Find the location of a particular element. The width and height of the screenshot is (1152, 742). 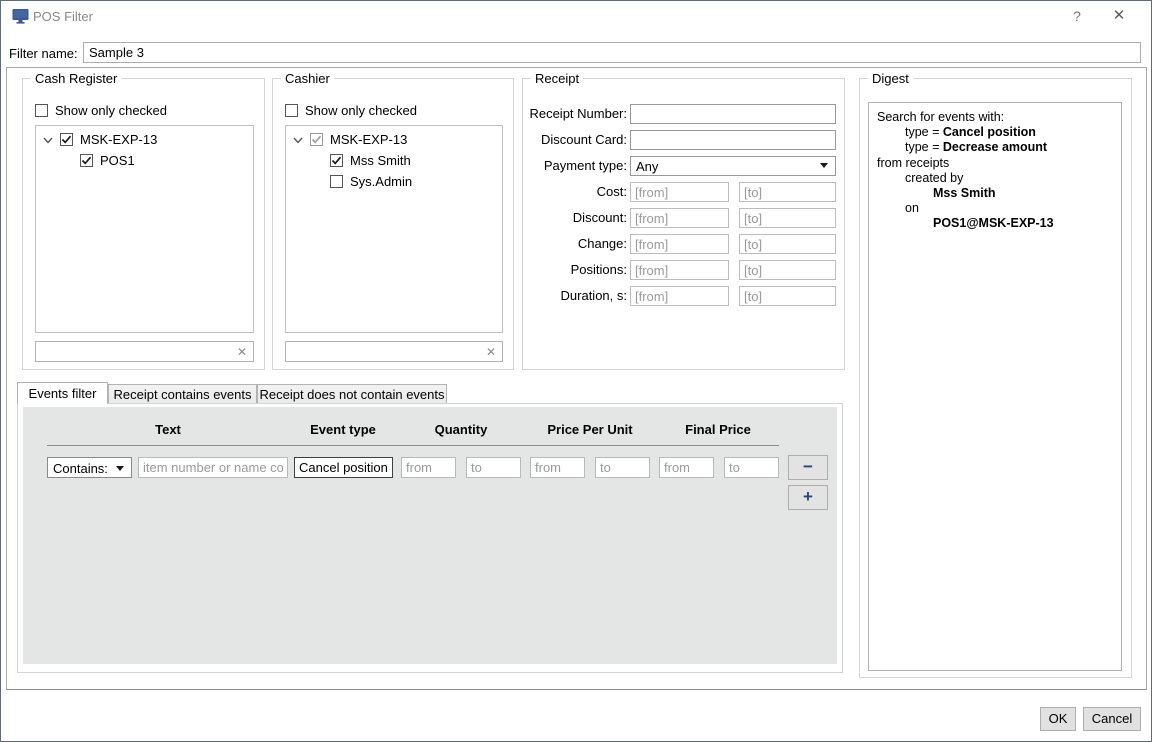

discount-from-input is located at coordinates (679, 218).